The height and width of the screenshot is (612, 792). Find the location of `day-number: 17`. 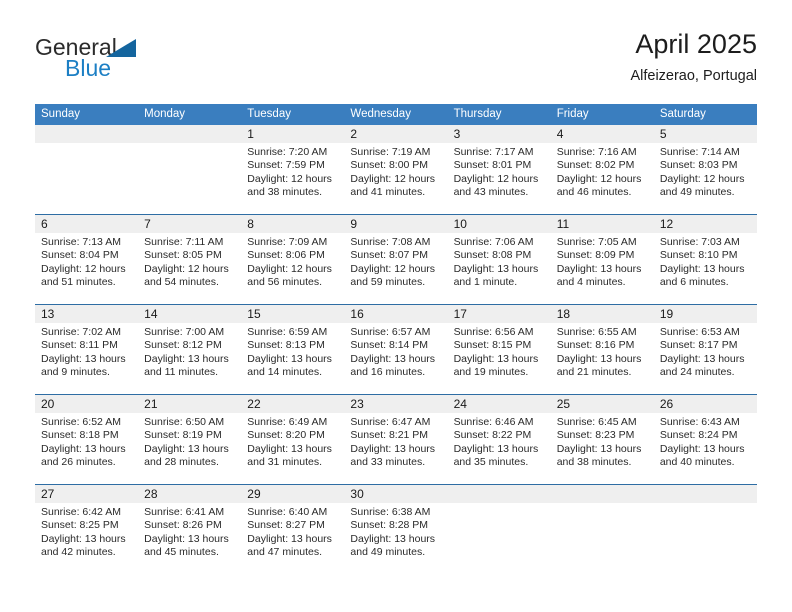

day-number: 17 is located at coordinates (499, 314).